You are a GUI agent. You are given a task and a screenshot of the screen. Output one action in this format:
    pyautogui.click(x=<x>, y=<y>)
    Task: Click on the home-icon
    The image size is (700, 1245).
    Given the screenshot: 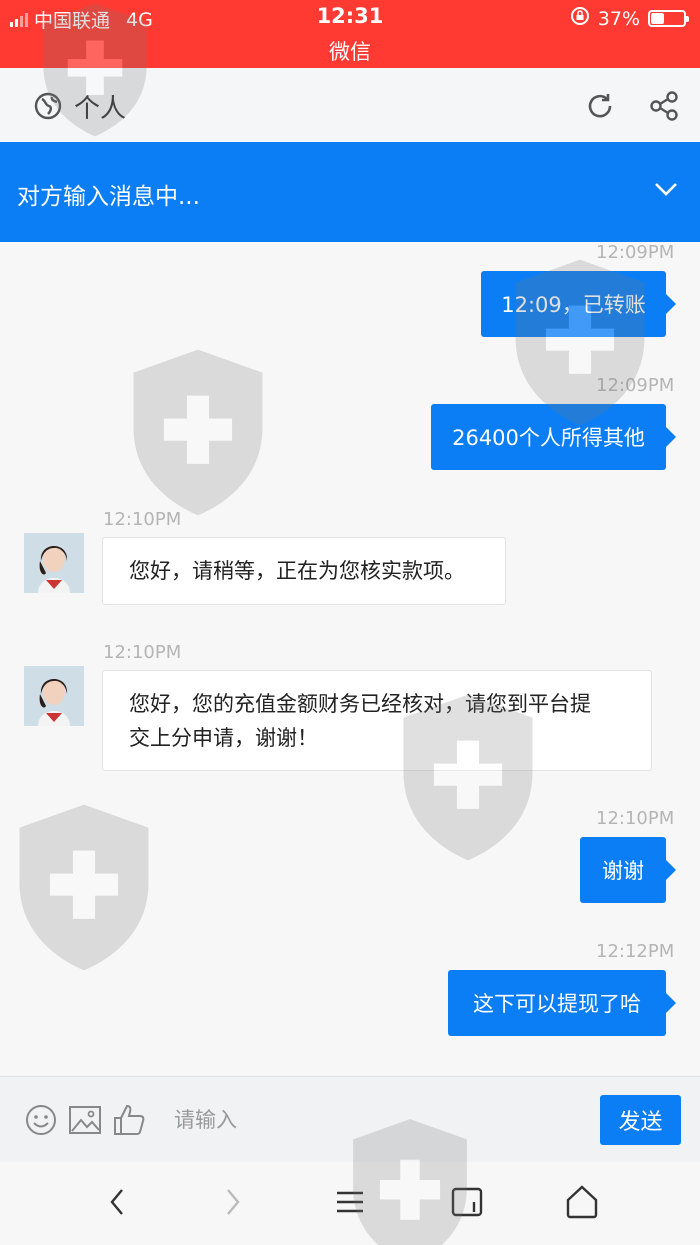 What is the action you would take?
    pyautogui.click(x=582, y=1204)
    